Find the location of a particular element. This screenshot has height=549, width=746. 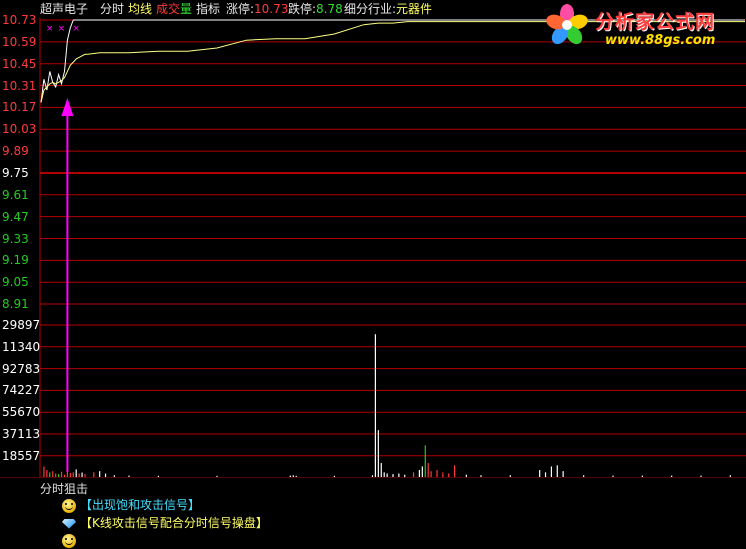

site-logo: 分析家公式网 www.88gs.com is located at coordinates (645, 27).